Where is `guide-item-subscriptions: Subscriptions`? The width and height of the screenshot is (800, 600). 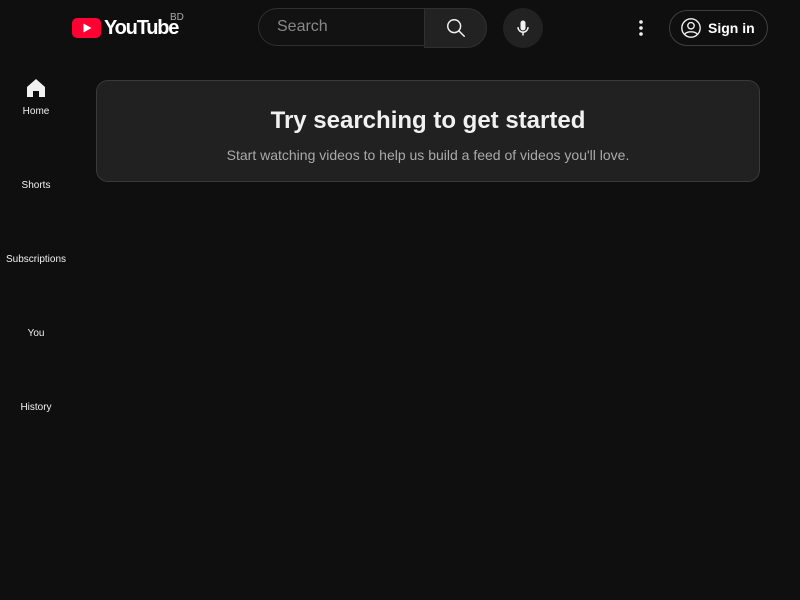
guide-item-subscriptions: Subscriptions is located at coordinates (36, 241).